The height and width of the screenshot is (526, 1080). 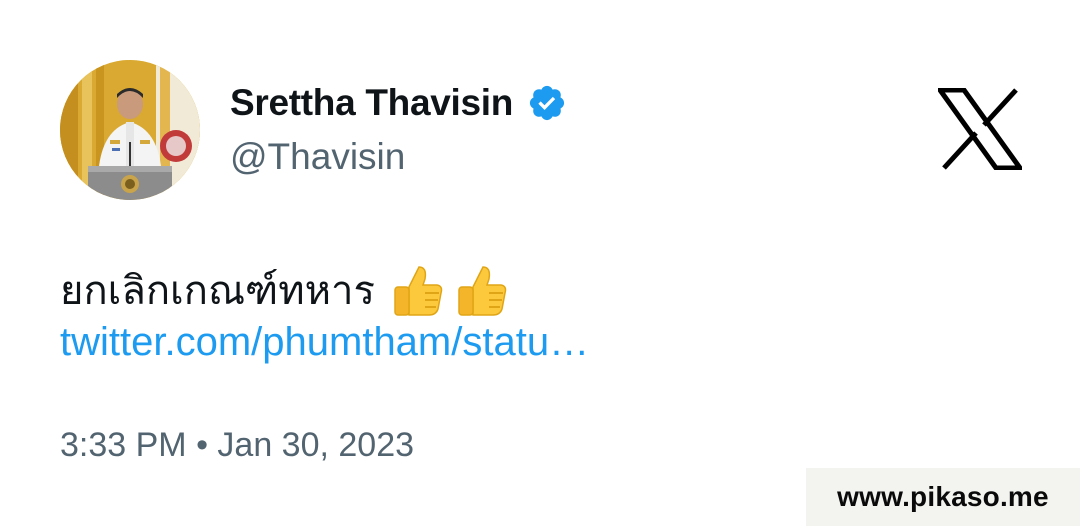 I want to click on watermark: www.pikaso.me, so click(x=943, y=497).